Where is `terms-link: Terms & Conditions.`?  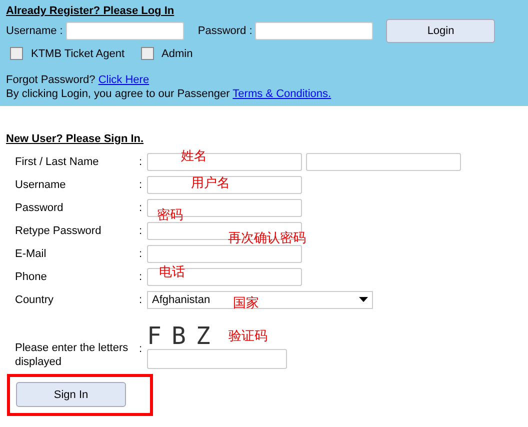 terms-link: Terms & Conditions. is located at coordinates (282, 94).